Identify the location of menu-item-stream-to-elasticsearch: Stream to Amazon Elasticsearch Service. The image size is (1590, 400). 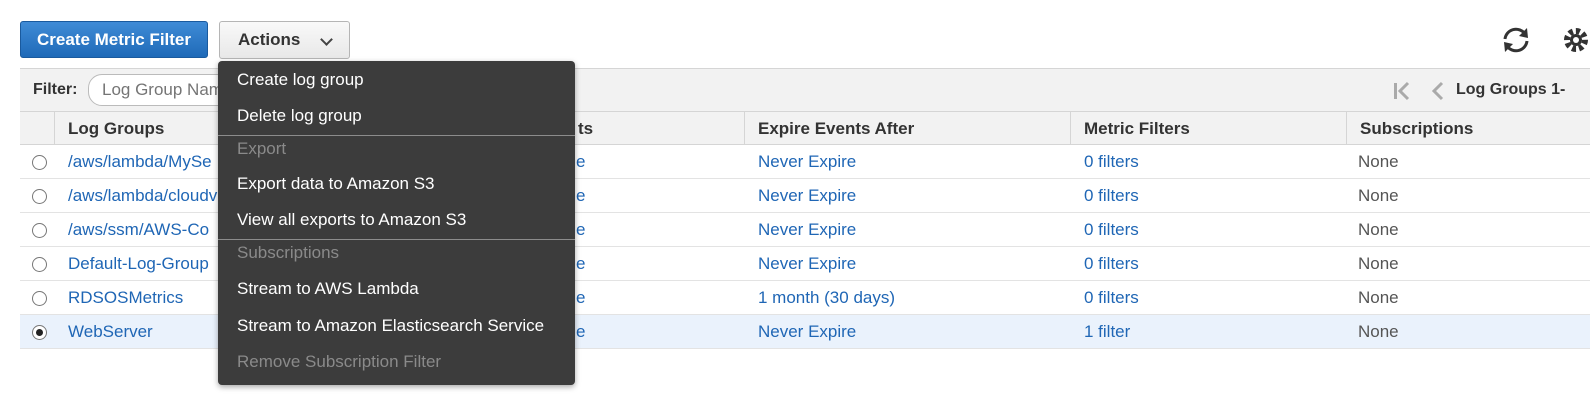
(390, 326).